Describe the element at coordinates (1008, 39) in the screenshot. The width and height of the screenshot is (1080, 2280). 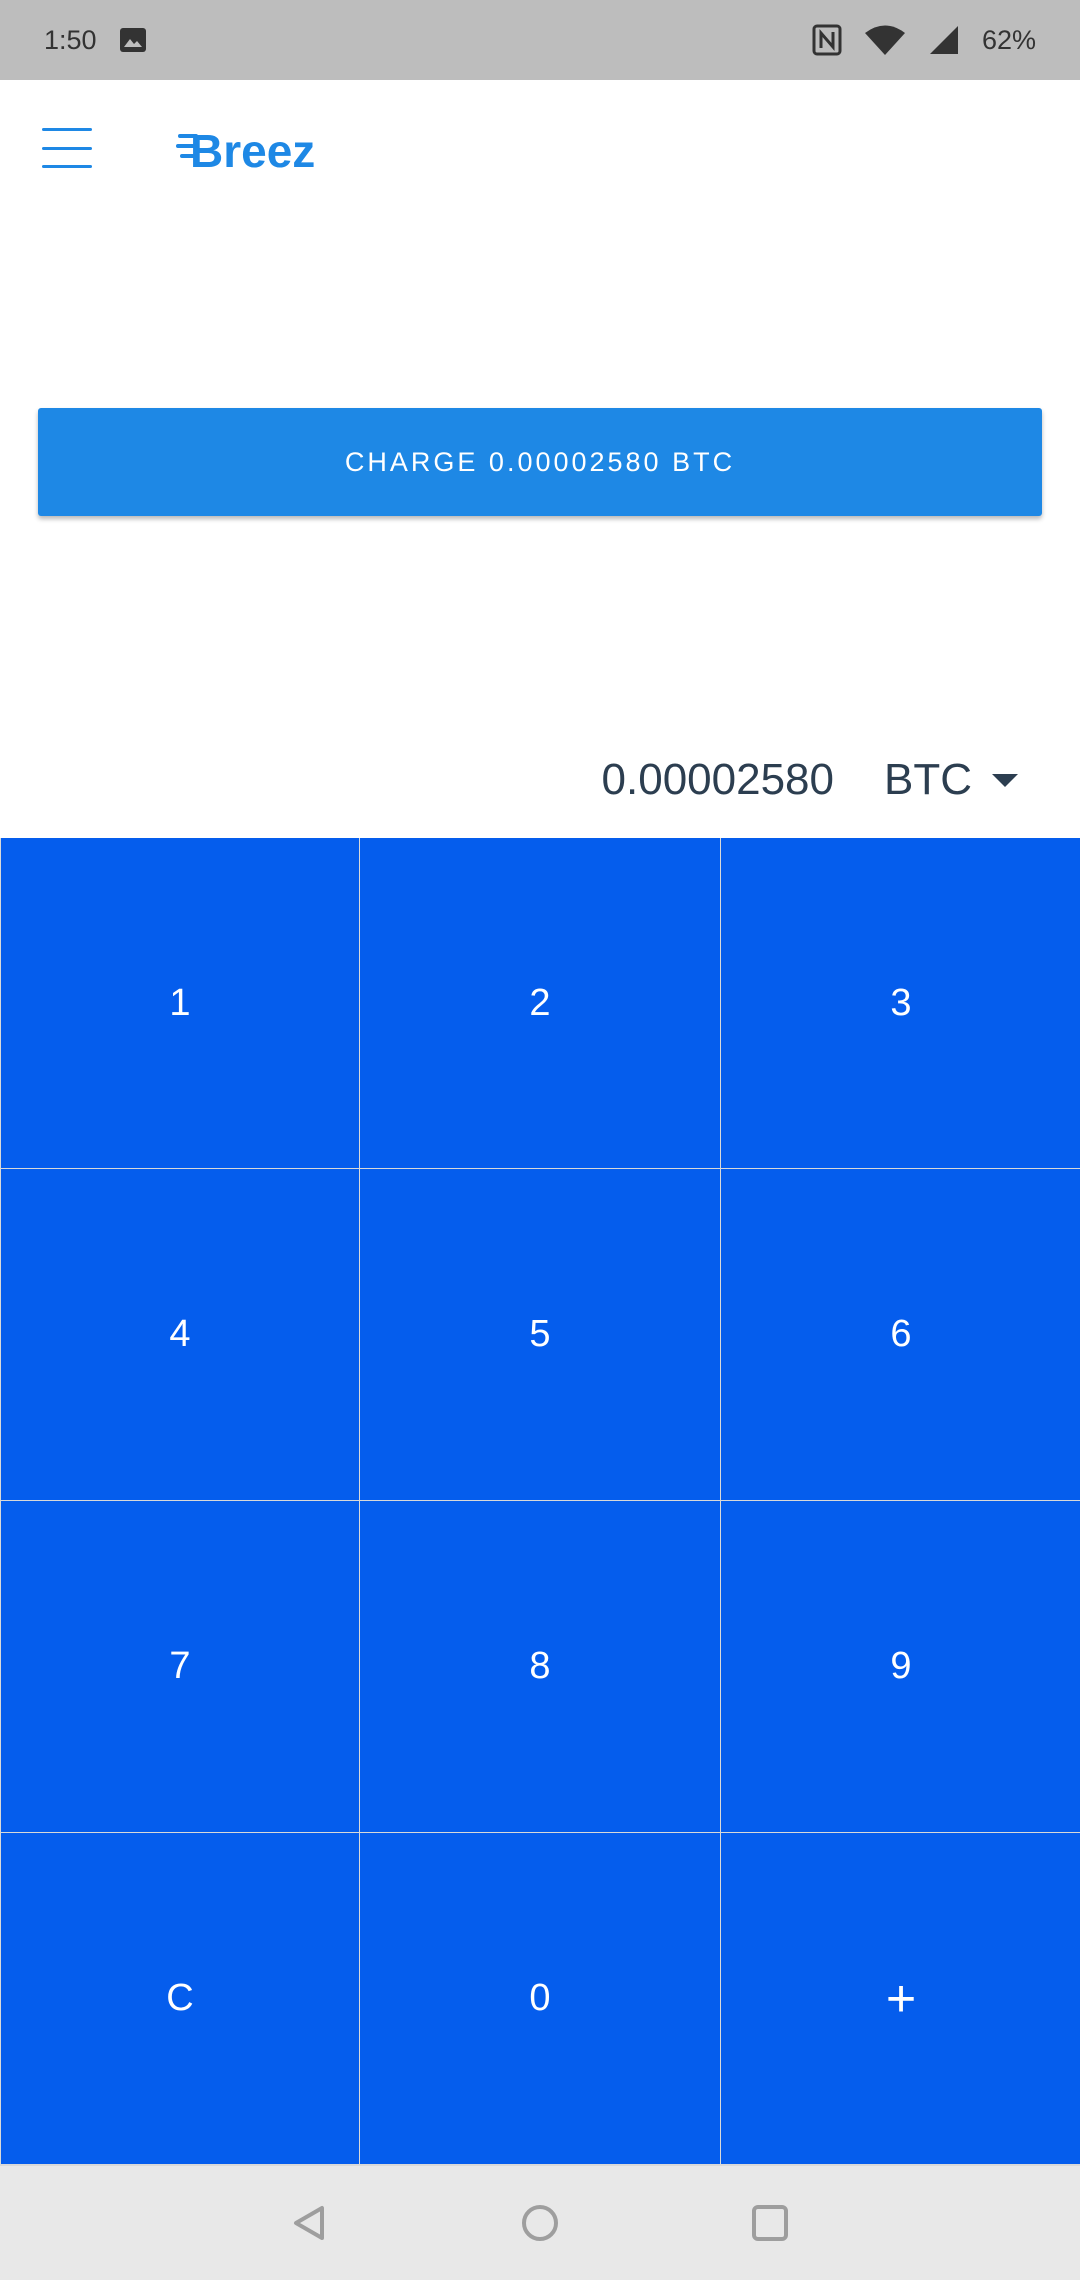
I see `battery-percent: 62%` at that location.